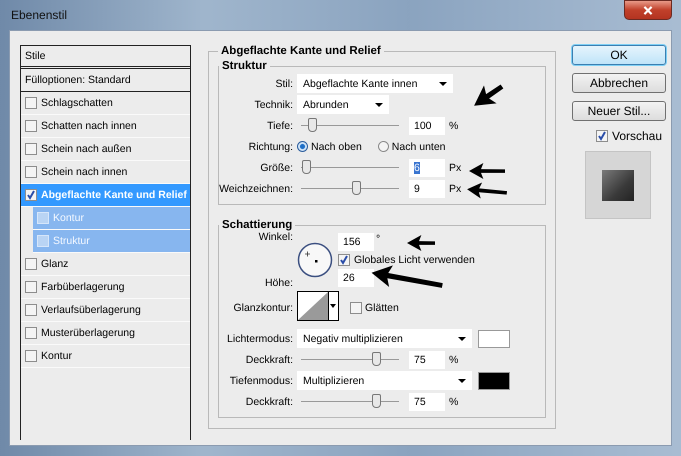 The width and height of the screenshot is (681, 456). Describe the element at coordinates (343, 104) in the screenshot. I see `dropdown: Abrunden` at that location.